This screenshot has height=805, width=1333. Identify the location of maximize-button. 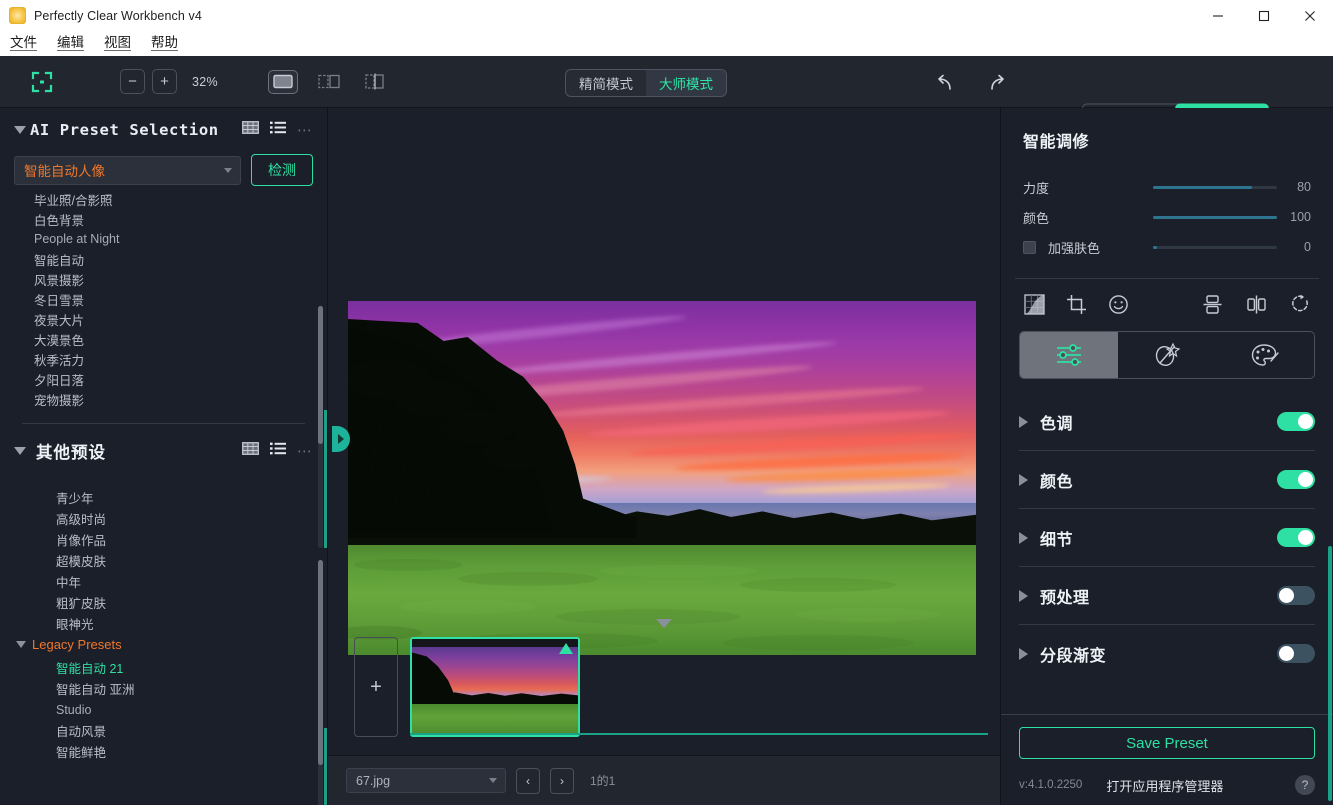
(1264, 15).